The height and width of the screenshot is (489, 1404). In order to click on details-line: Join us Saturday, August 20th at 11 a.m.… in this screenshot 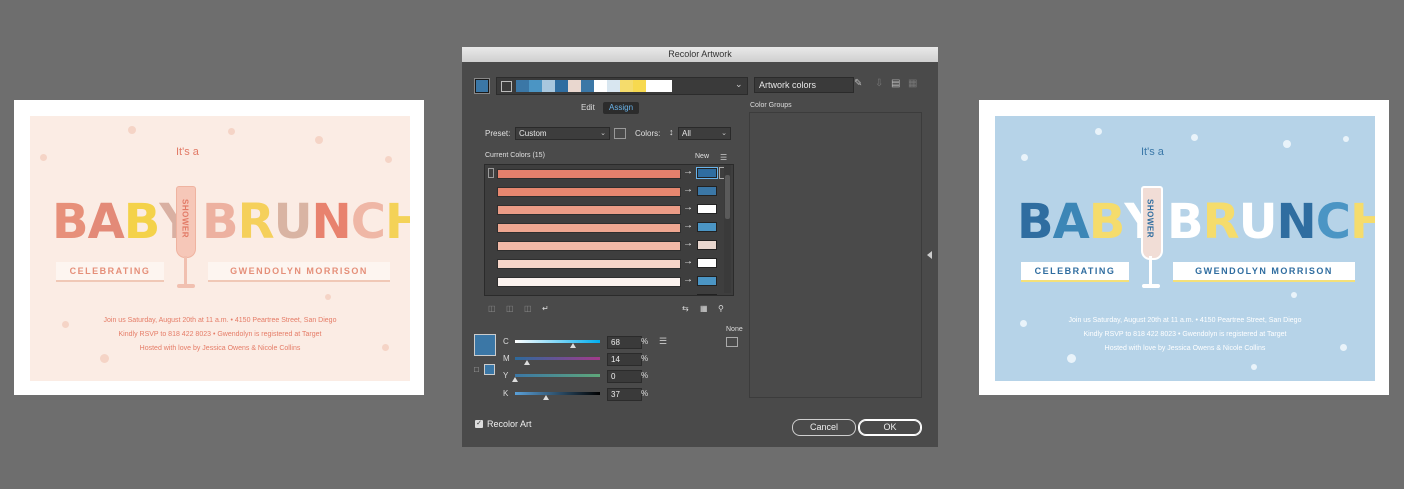, I will do `click(220, 320)`.